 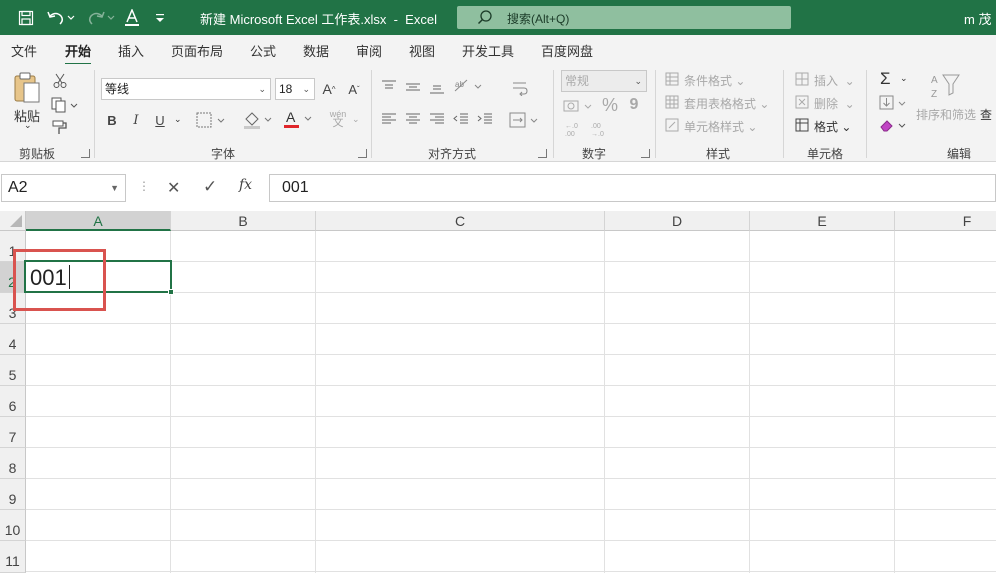 I want to click on increase-indent-icon, so click(x=485, y=119).